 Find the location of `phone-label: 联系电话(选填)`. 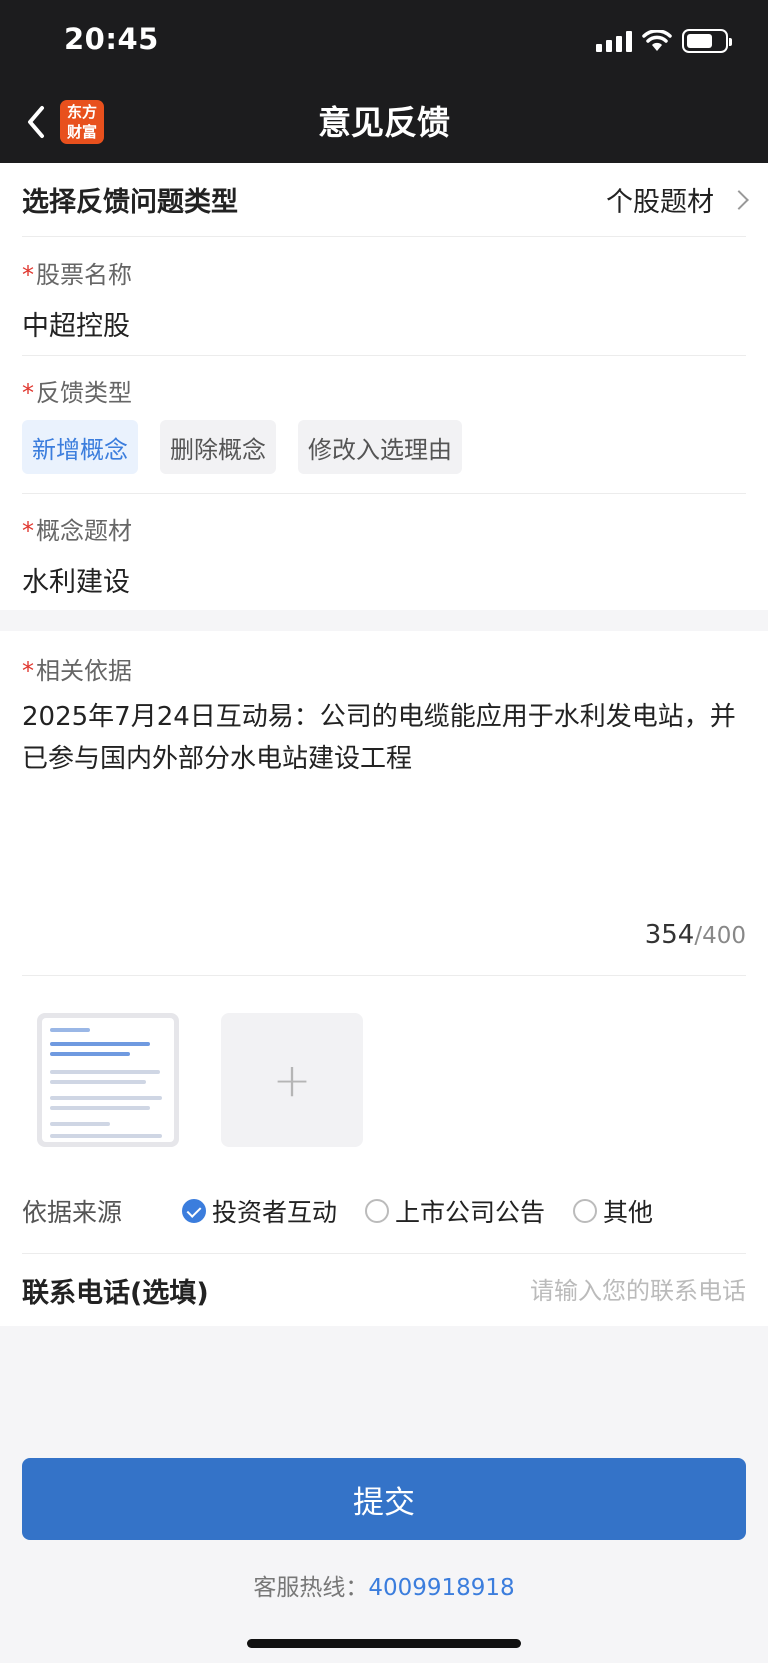

phone-label: 联系电话(选填) is located at coordinates (115, 1293).